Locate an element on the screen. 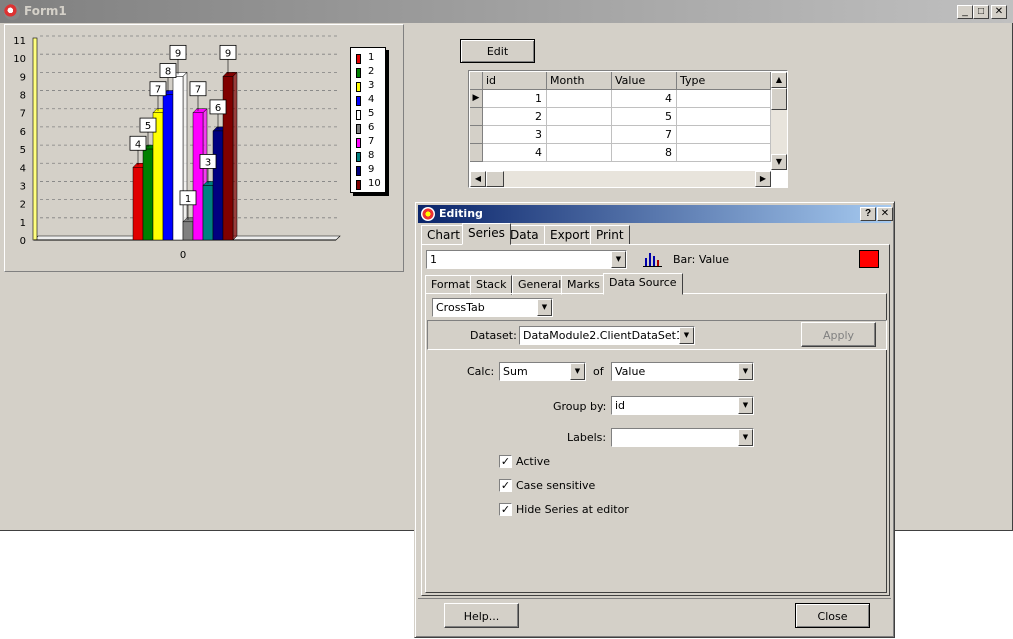 The width and height of the screenshot is (1013, 639). grid-cell-value: 8 is located at coordinates (644, 153).